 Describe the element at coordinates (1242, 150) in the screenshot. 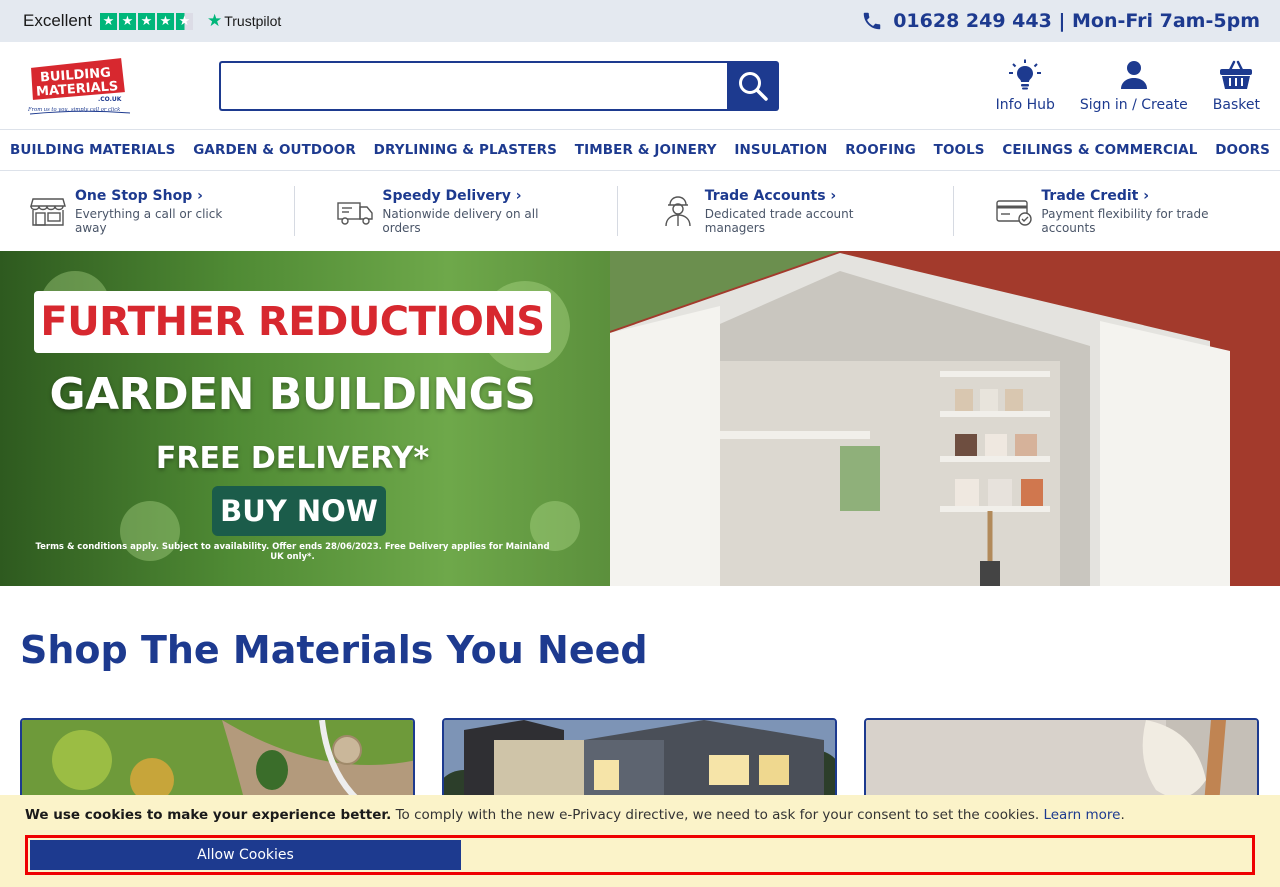

I see `nav-doors: DOORS` at that location.